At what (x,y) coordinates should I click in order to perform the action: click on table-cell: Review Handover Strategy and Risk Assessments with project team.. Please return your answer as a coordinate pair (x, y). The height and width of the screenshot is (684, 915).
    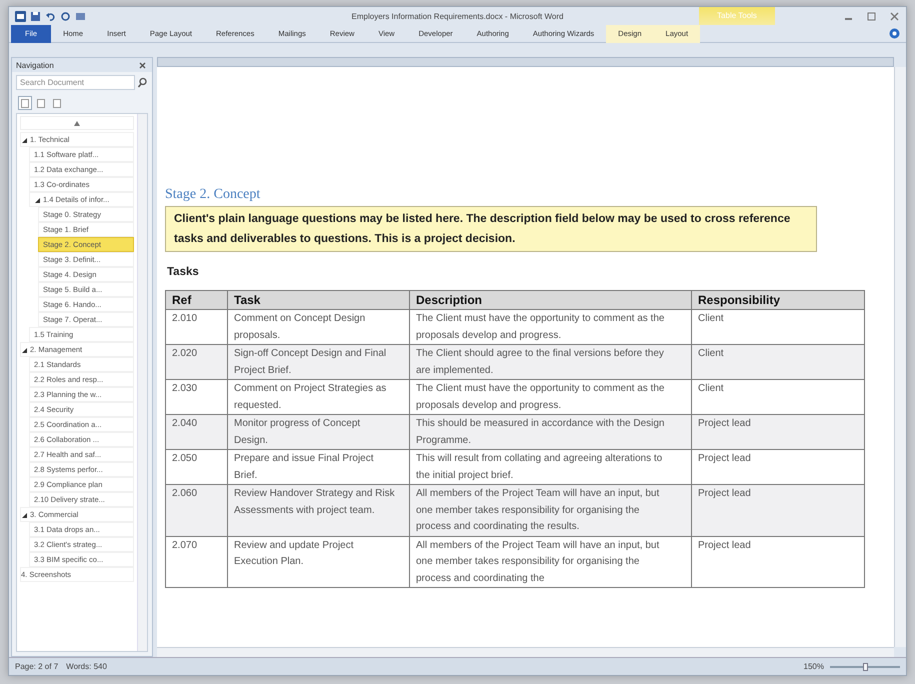
    Looking at the image, I should click on (319, 510).